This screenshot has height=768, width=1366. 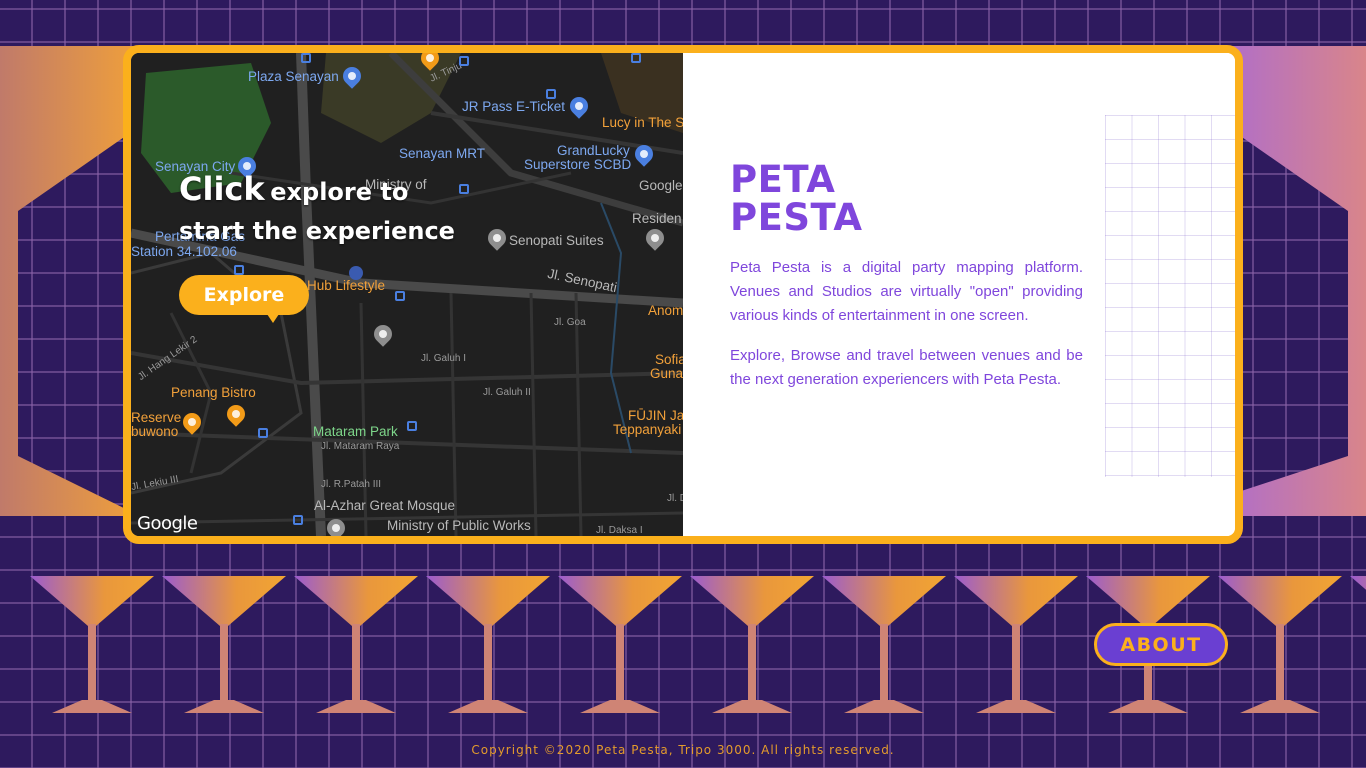 I want to click on map-label-google: Google, so click(x=661, y=185).